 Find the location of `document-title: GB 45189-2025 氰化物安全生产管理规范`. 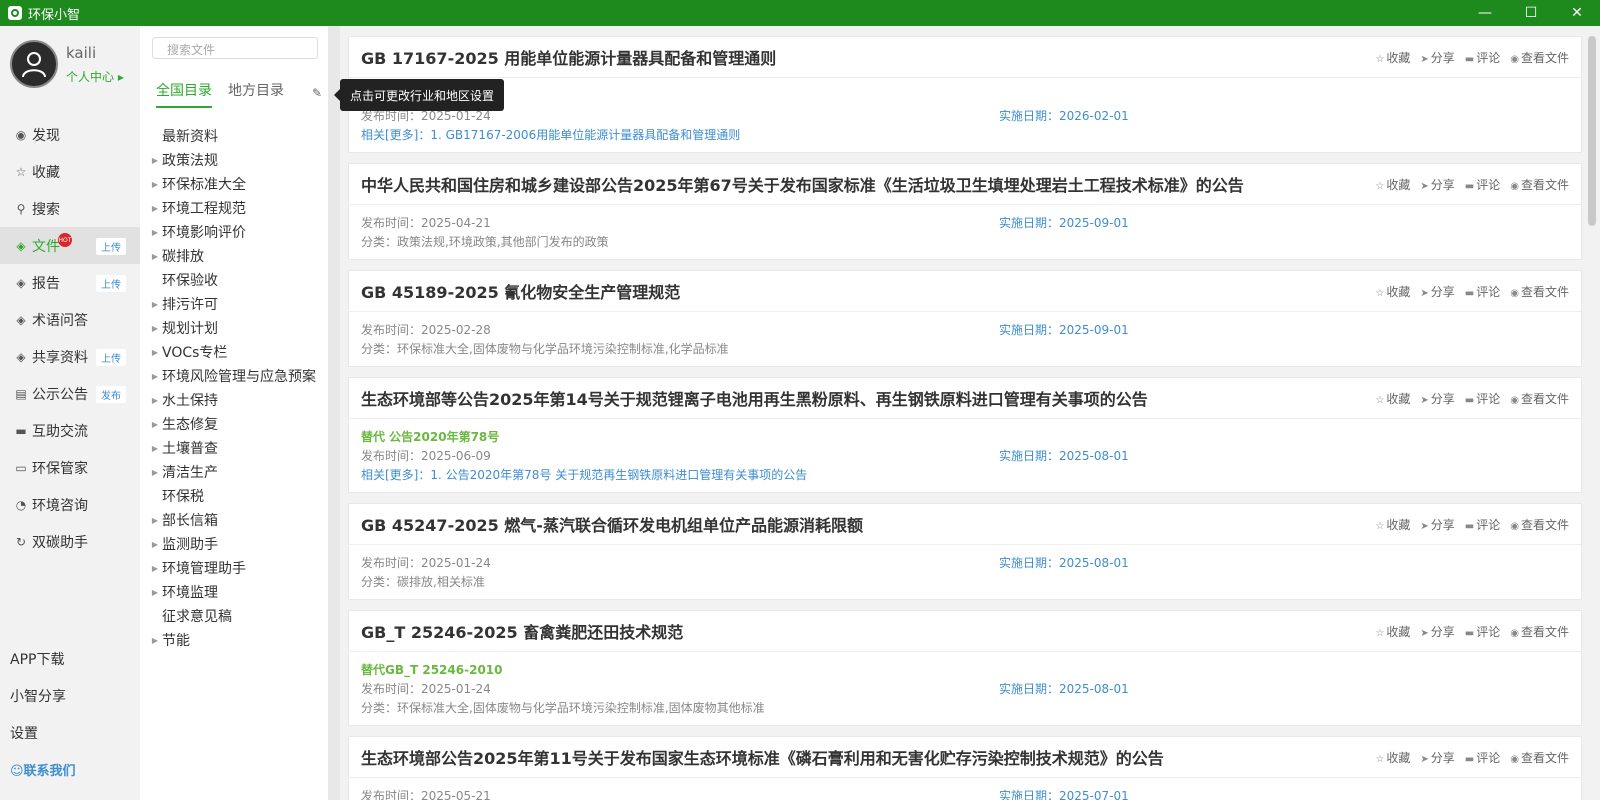

document-title: GB 45189-2025 氰化物安全生产管理规范 is located at coordinates (863, 291).